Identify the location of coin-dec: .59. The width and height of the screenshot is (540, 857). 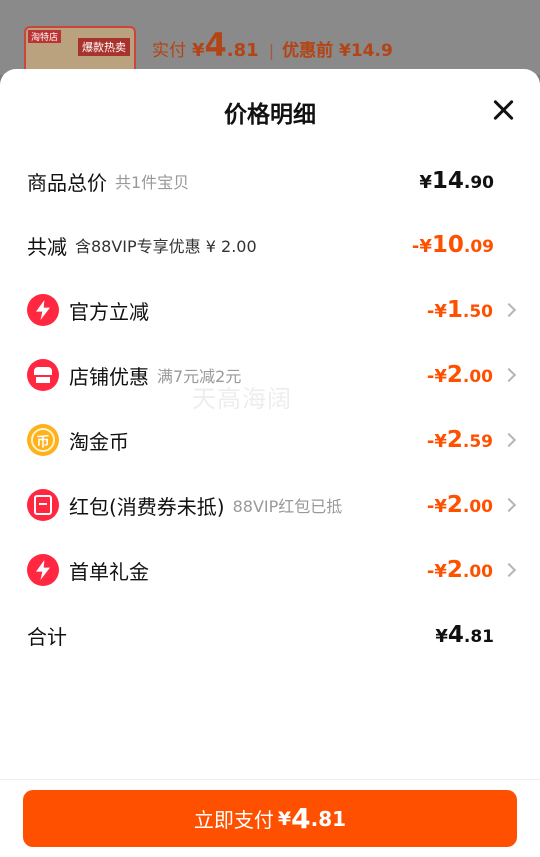
(477, 442).